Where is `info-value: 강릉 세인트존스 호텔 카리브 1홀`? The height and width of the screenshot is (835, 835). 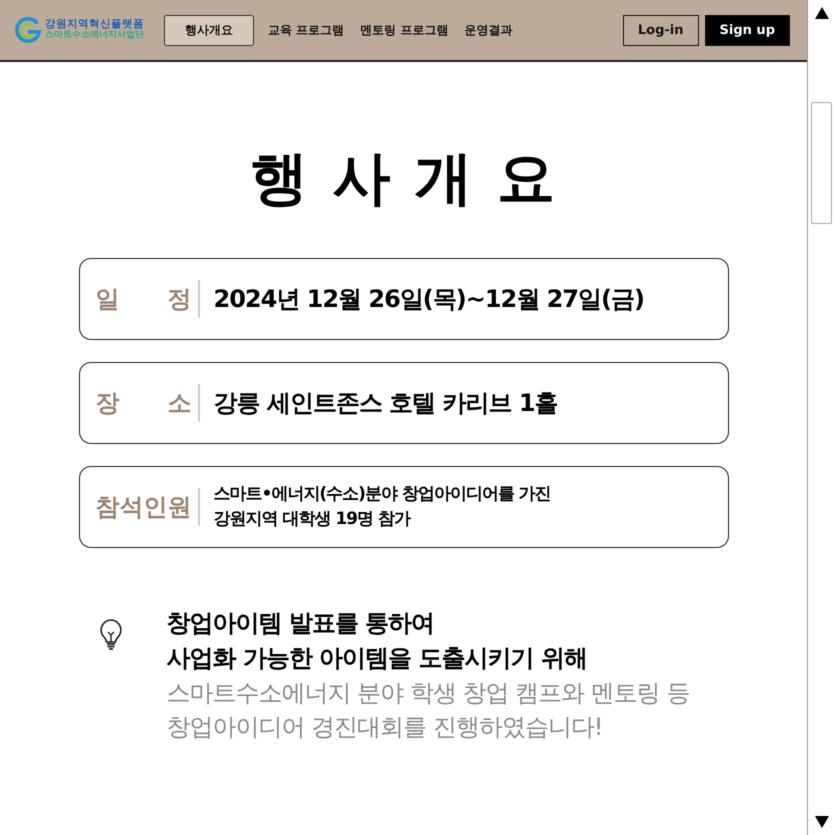
info-value: 강릉 세인트존스 호텔 카리브 1홀 is located at coordinates (386, 403).